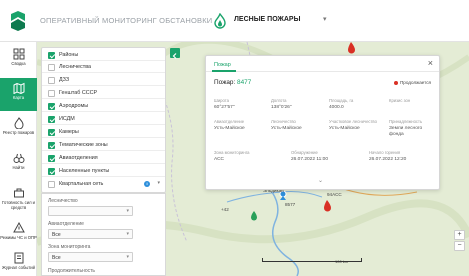 The image size is (469, 276). Describe the element at coordinates (281, 107) in the screenshot. I see `field-value: 138°0'26"` at that location.